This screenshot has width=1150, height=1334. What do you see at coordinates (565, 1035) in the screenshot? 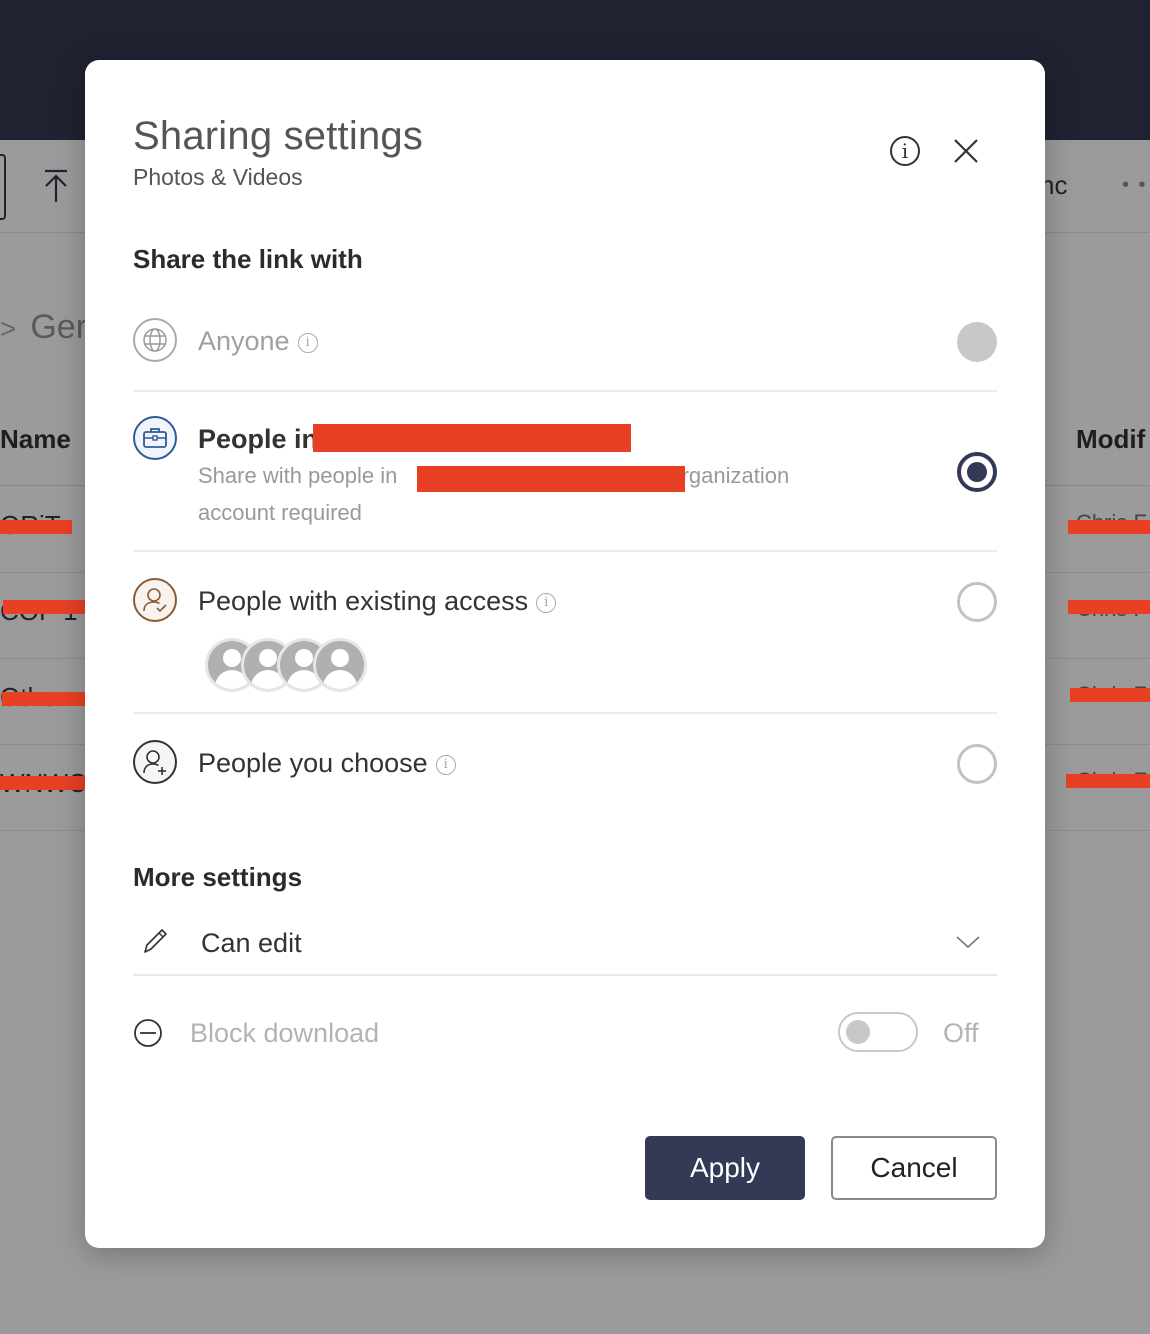
I see `block-download-row: Block download Off` at bounding box center [565, 1035].